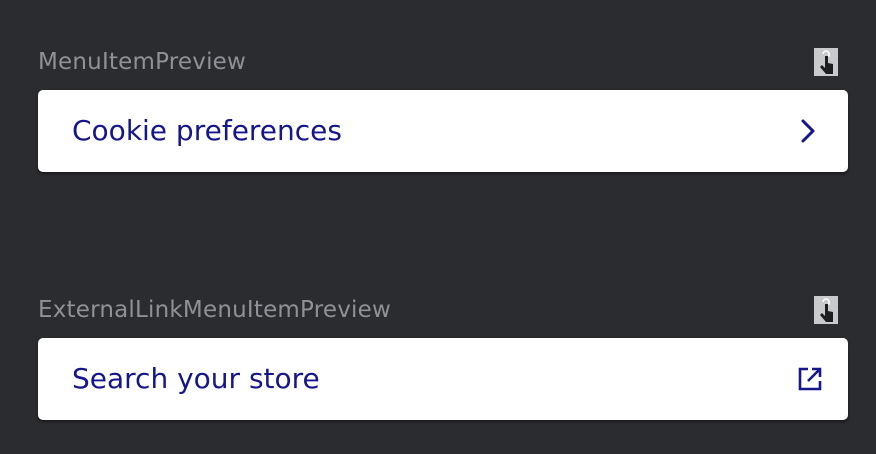 This screenshot has height=454, width=876. I want to click on chevron-right-icon, so click(808, 131).